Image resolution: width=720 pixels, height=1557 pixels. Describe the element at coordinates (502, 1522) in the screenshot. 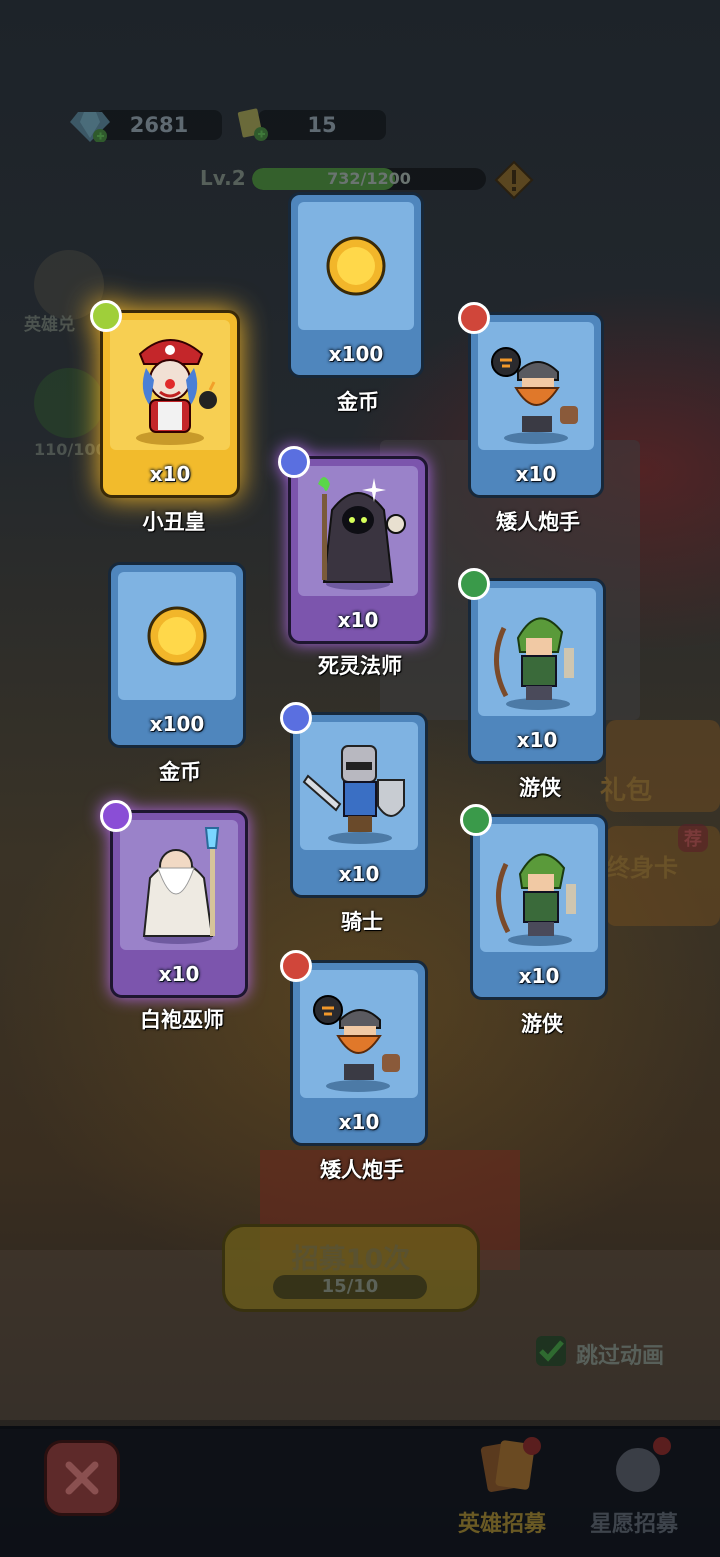

I see `tab-hero-recruit: 英雄招募` at that location.